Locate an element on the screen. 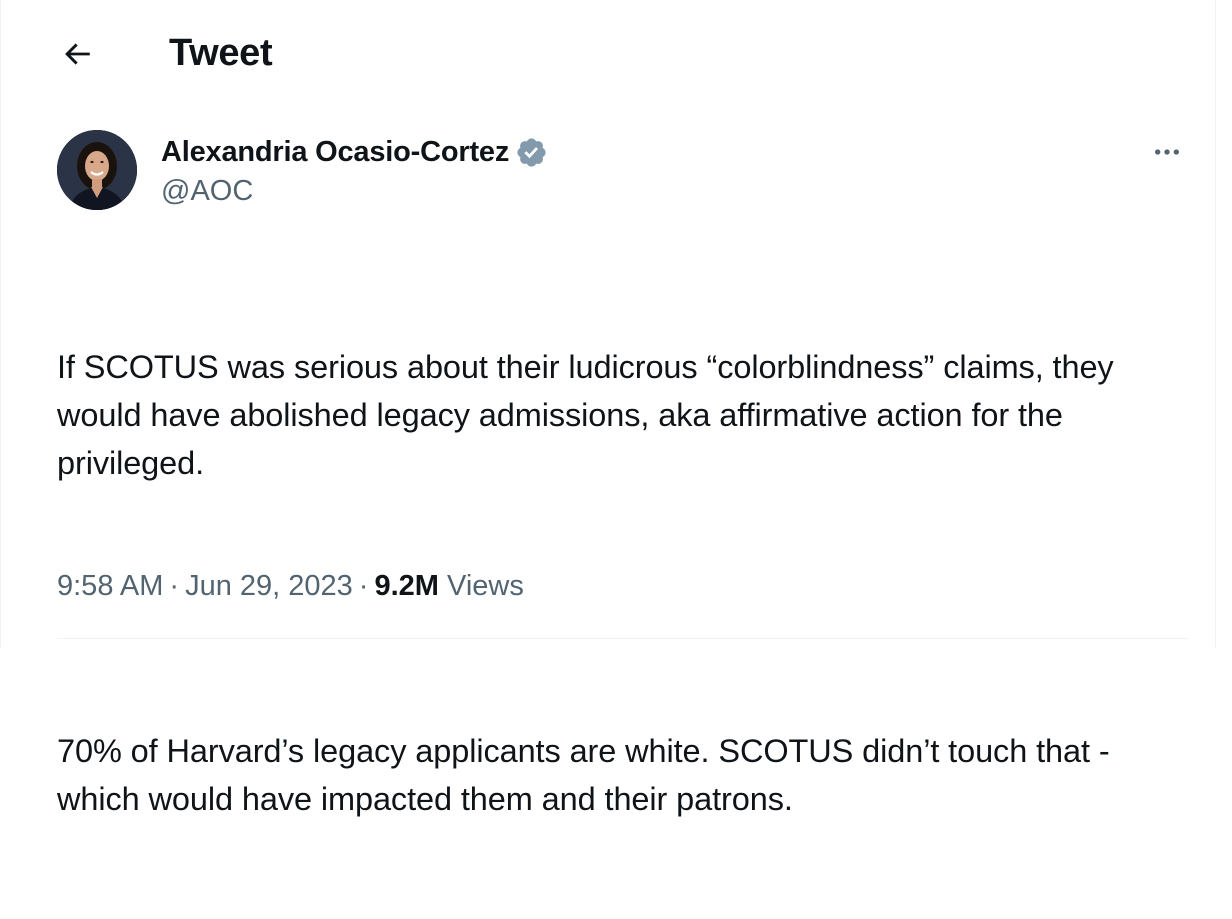 The image size is (1232, 919). tweet-time: 9:58 AM is located at coordinates (110, 586).